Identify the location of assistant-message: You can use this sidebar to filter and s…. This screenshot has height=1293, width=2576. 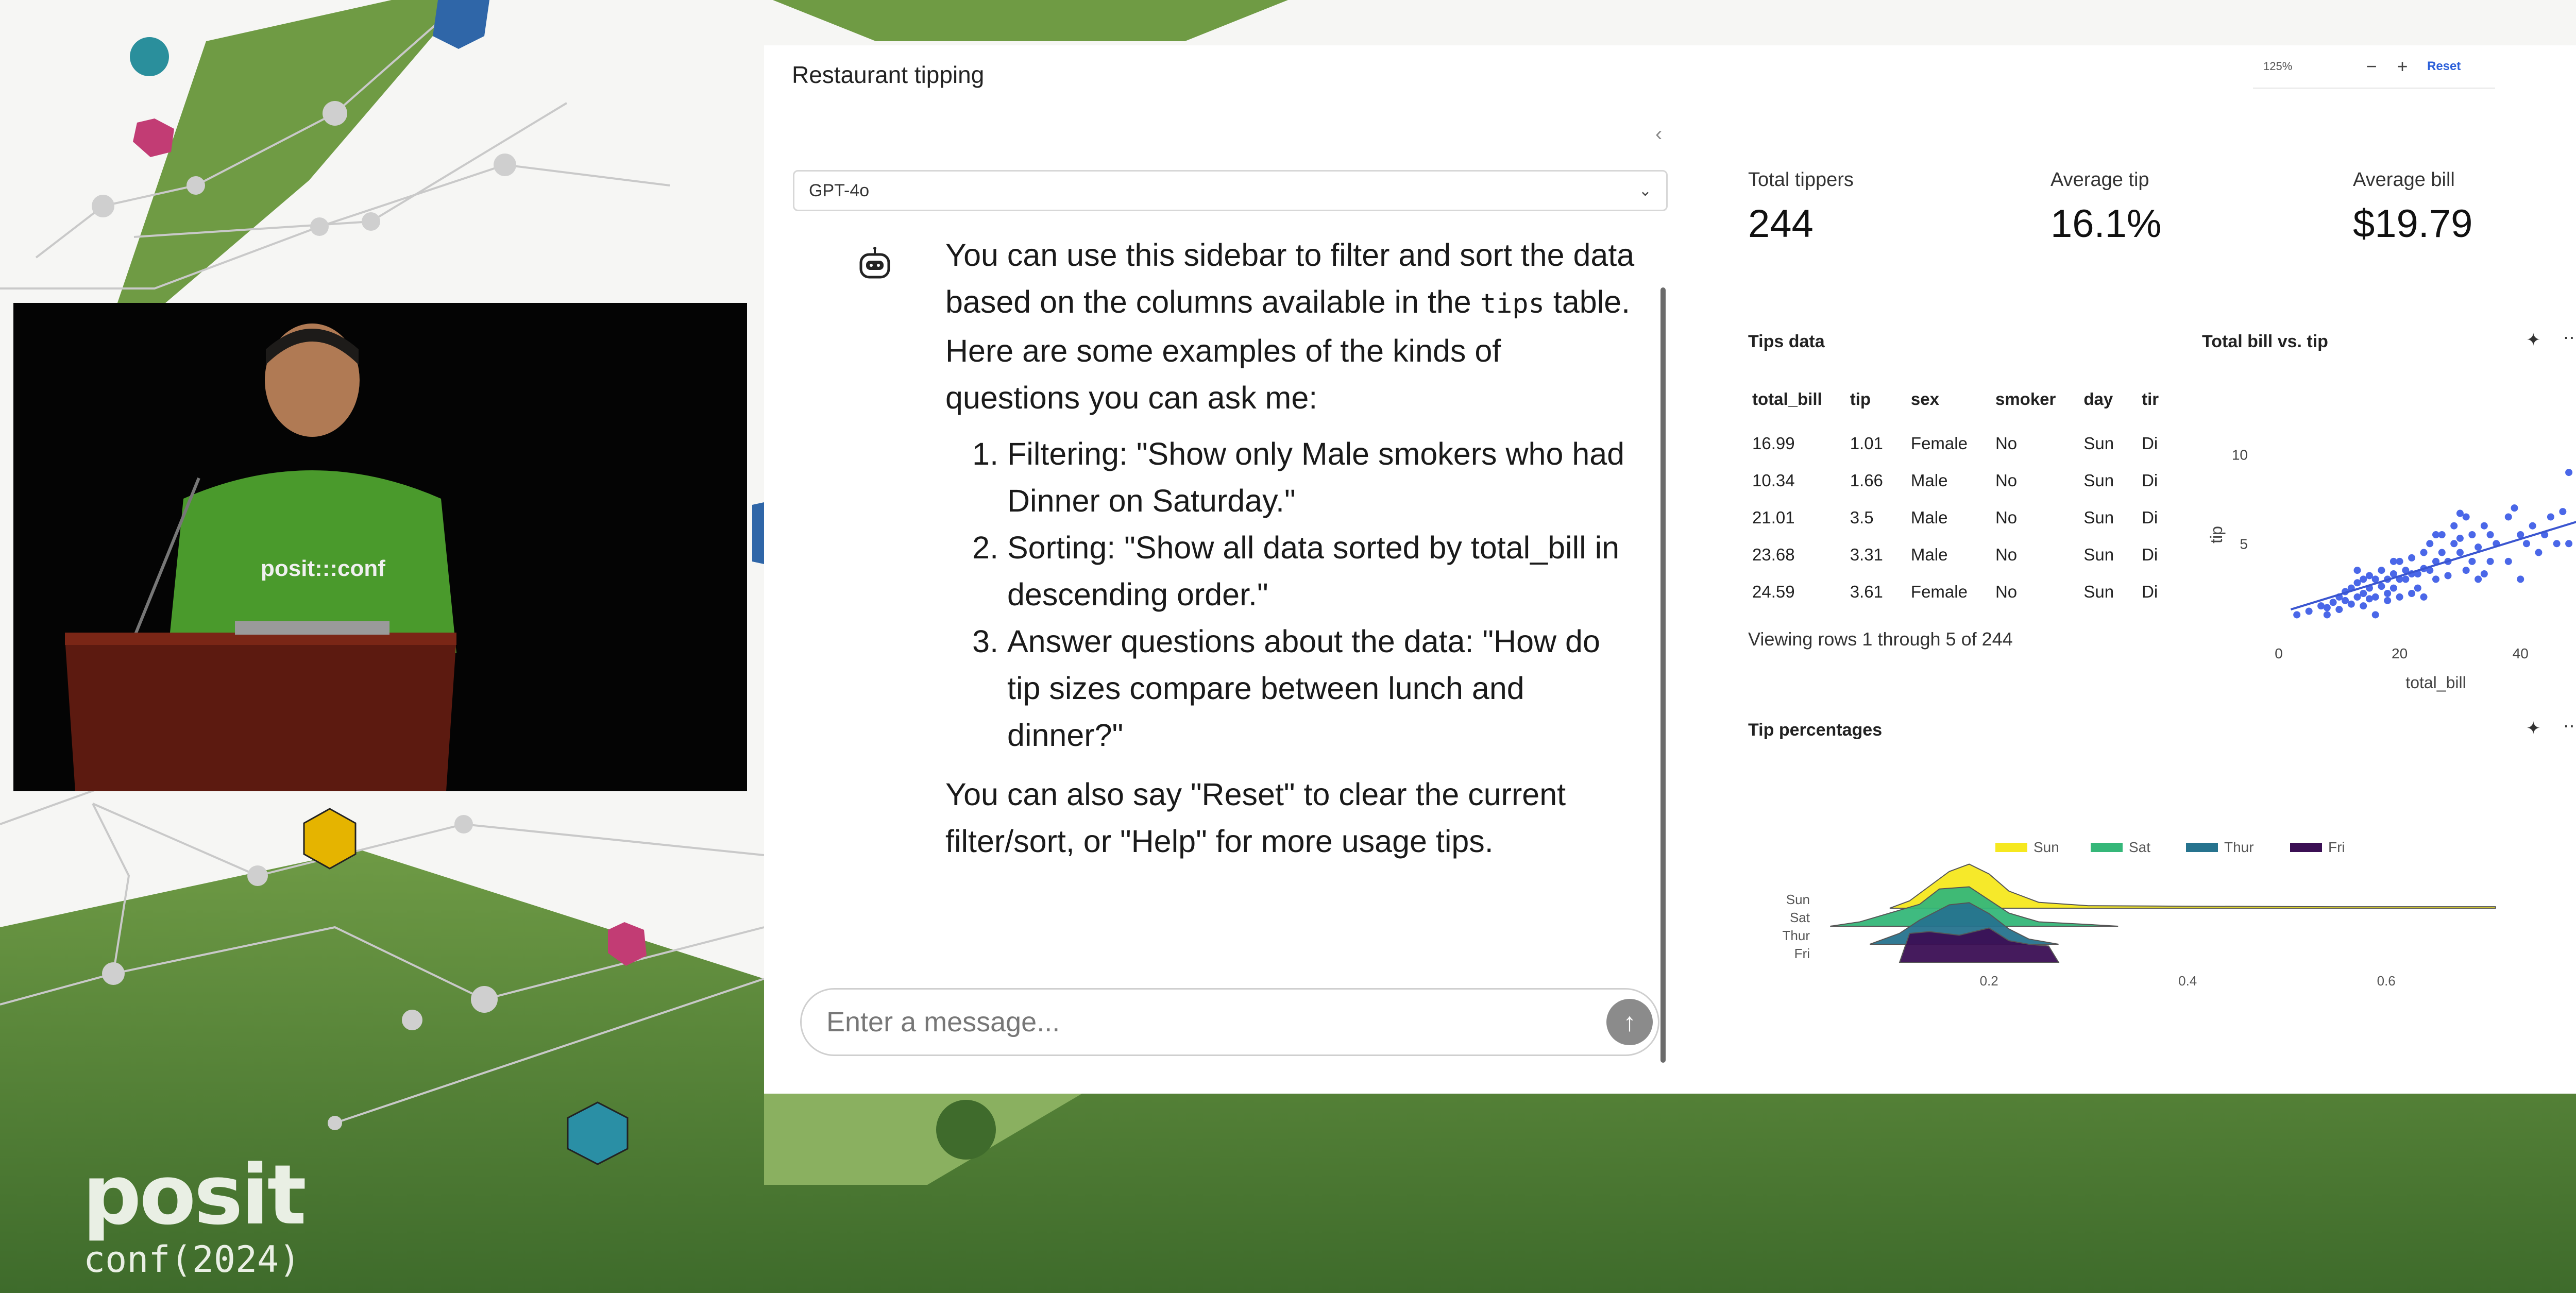
(1290, 548).